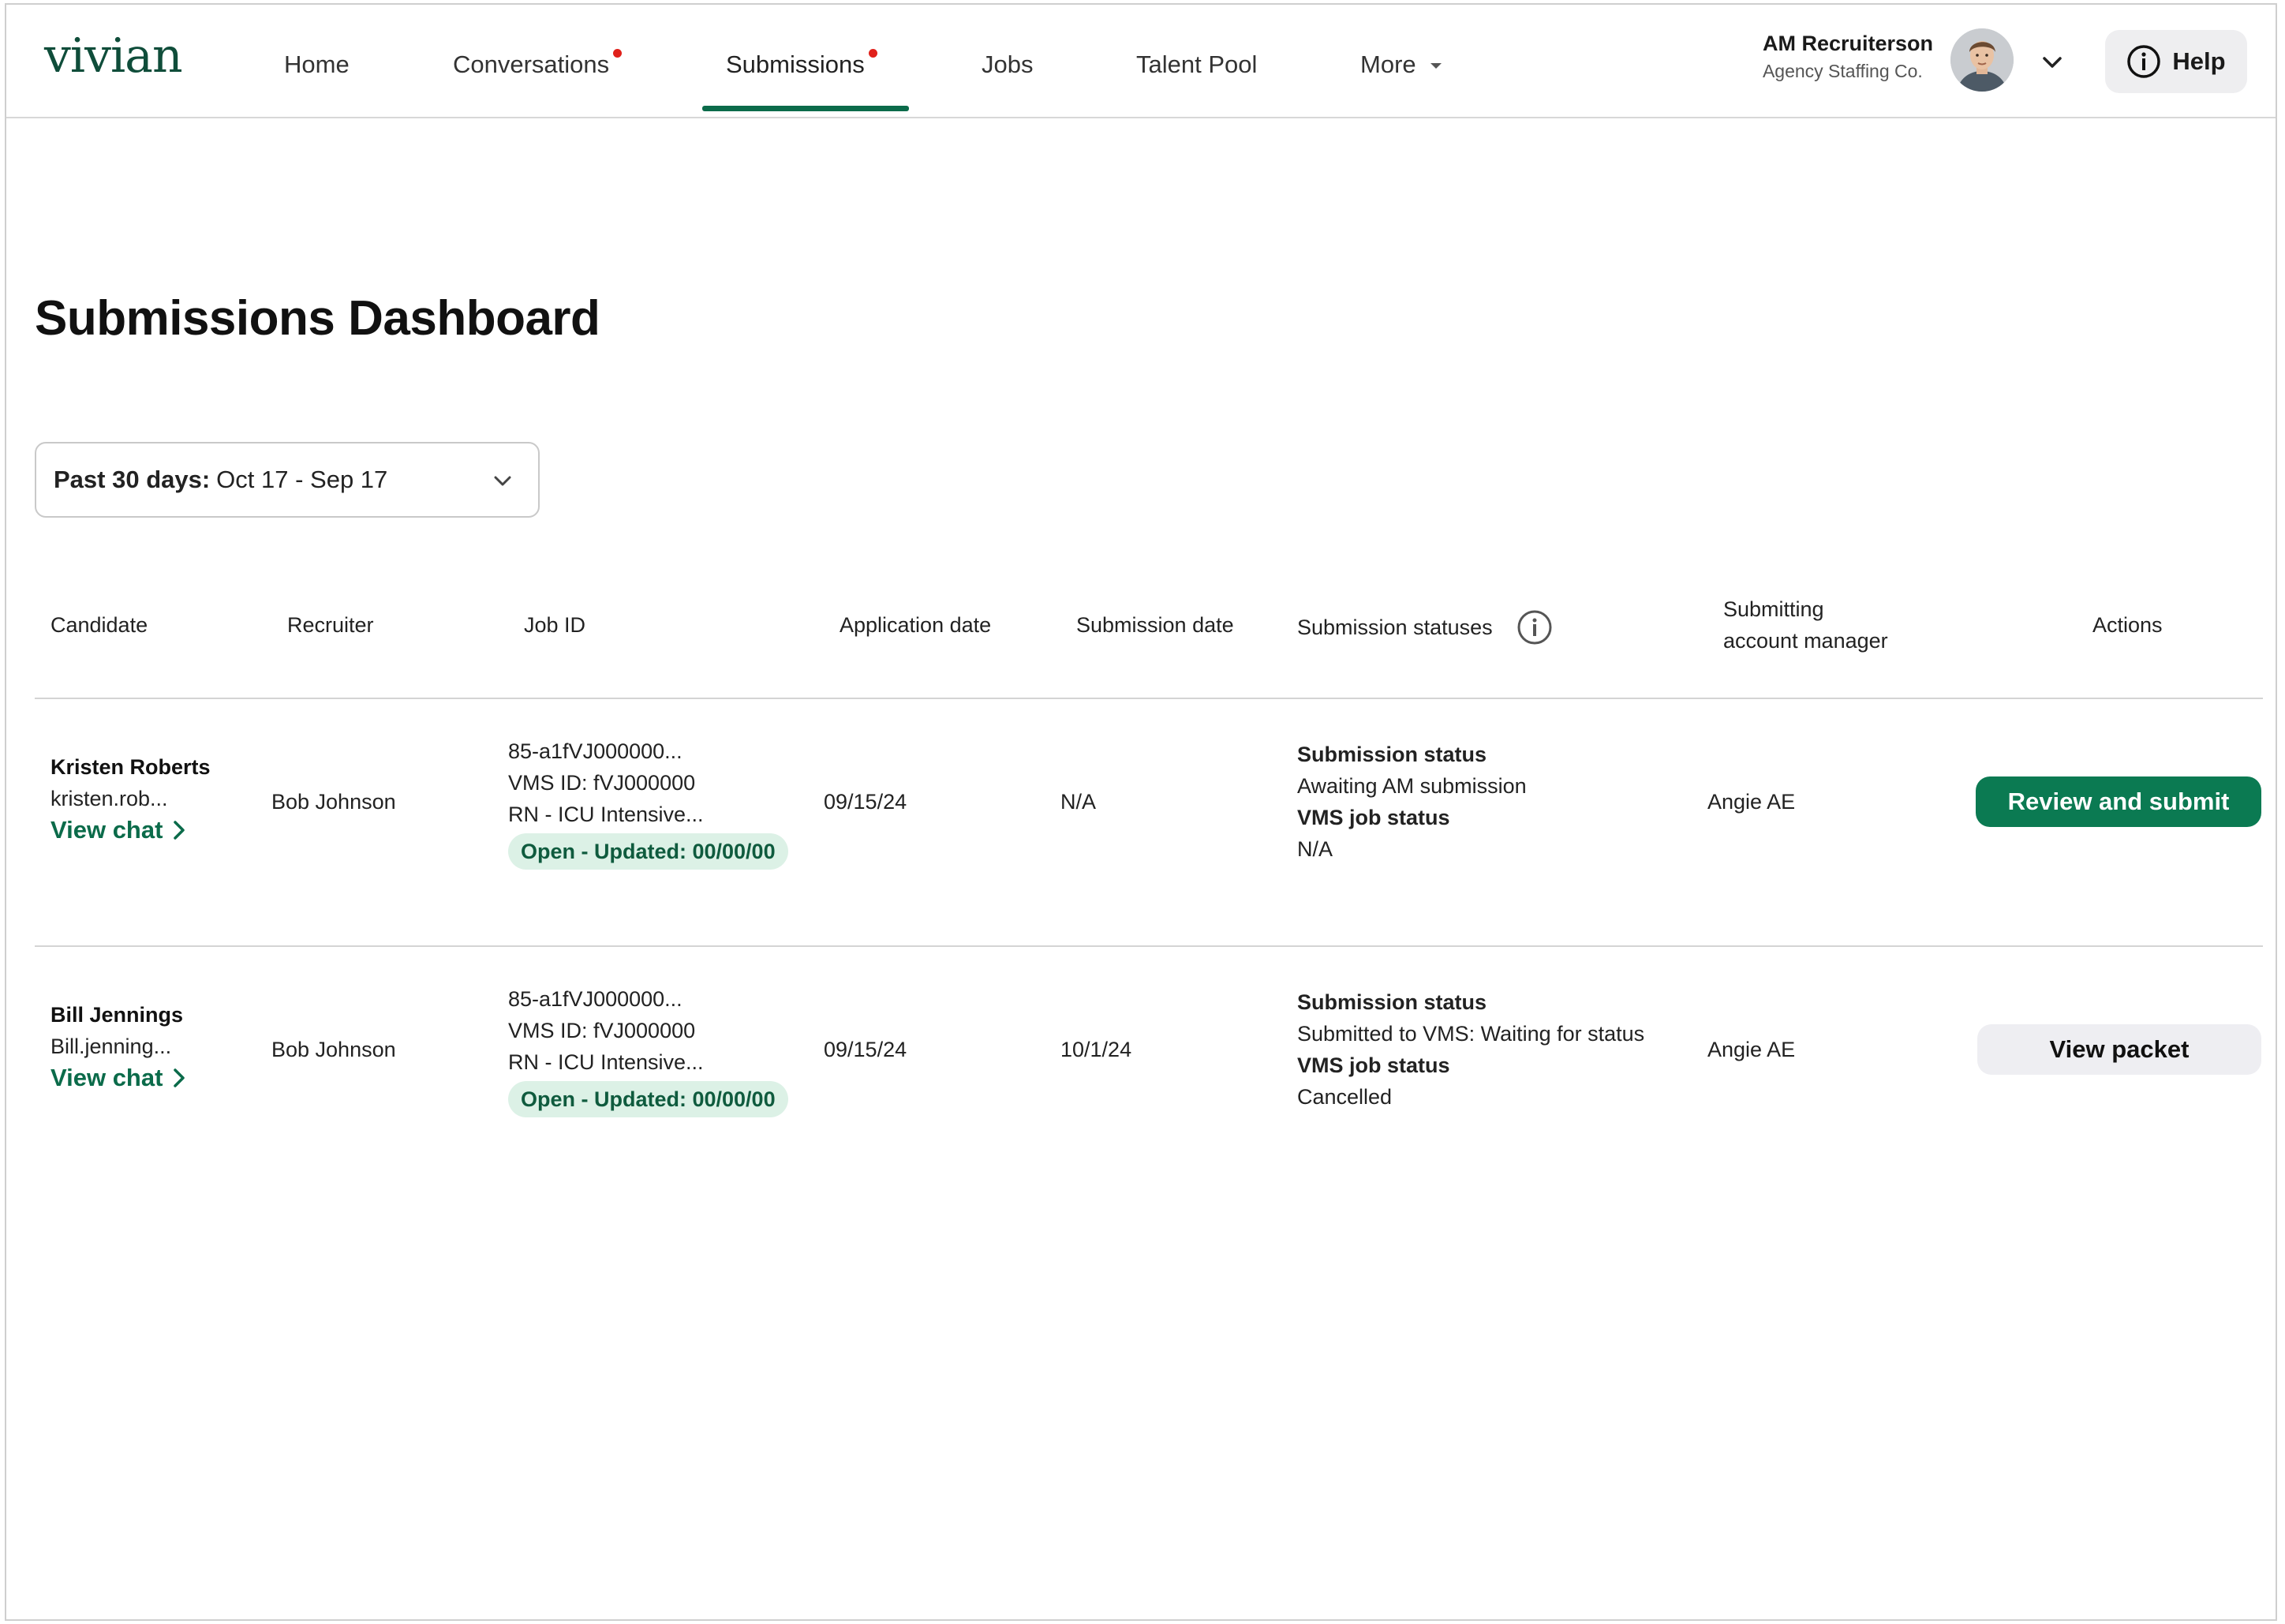  What do you see at coordinates (1842, 71) in the screenshot?
I see `user-organization: Agency Staffing Co.` at bounding box center [1842, 71].